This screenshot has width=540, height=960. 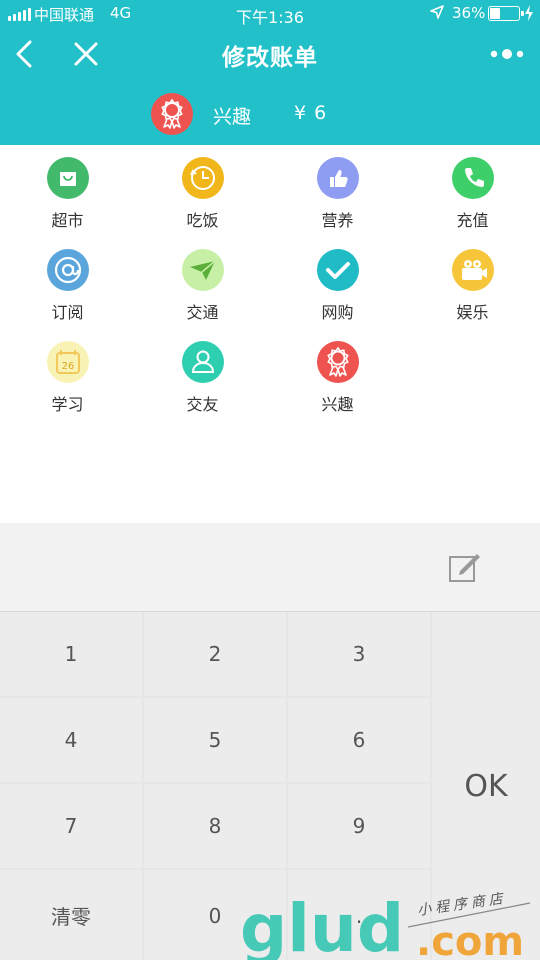 I want to click on page-title: 修改账单, so click(x=270, y=58).